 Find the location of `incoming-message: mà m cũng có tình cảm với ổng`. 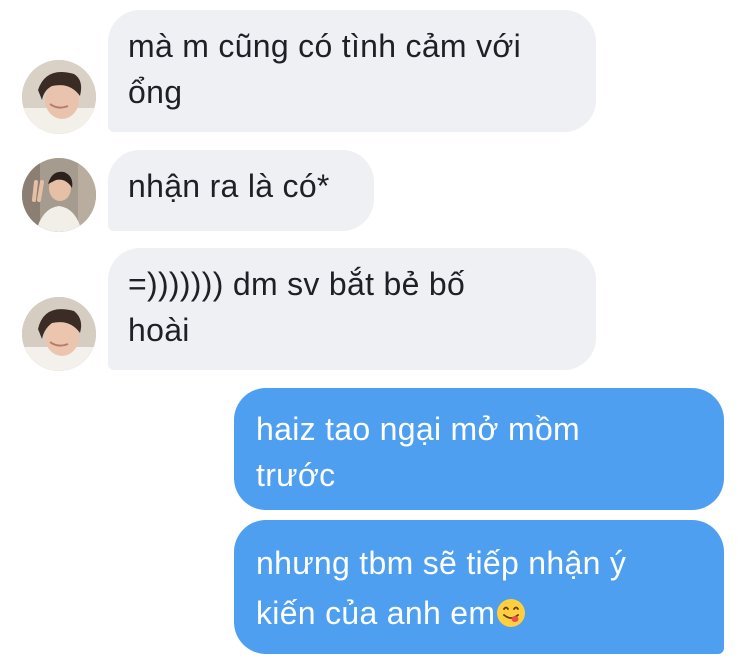

incoming-message: mà m cũng có tình cảm với ổng is located at coordinates (352, 71).